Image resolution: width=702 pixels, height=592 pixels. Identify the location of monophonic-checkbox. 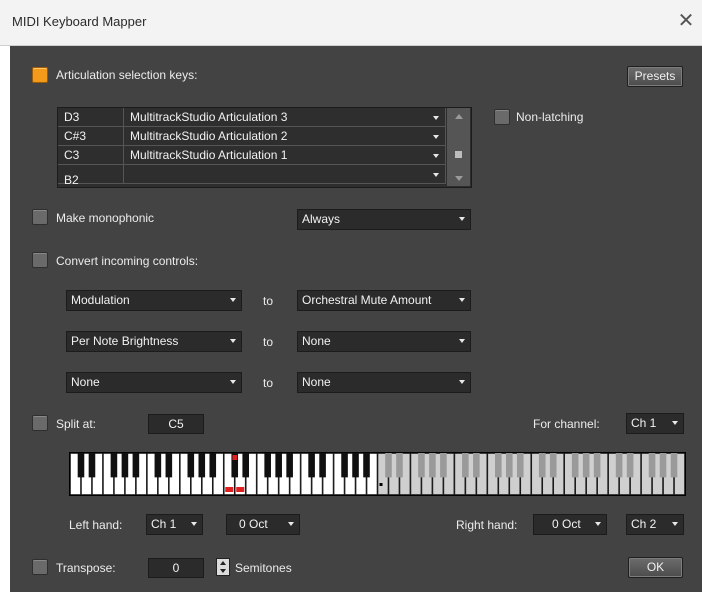
(40, 217).